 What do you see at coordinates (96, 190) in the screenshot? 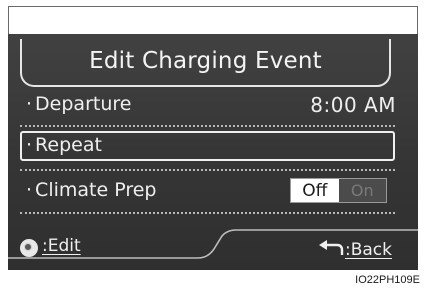
I see `climate-prep-label: Climate Prep` at bounding box center [96, 190].